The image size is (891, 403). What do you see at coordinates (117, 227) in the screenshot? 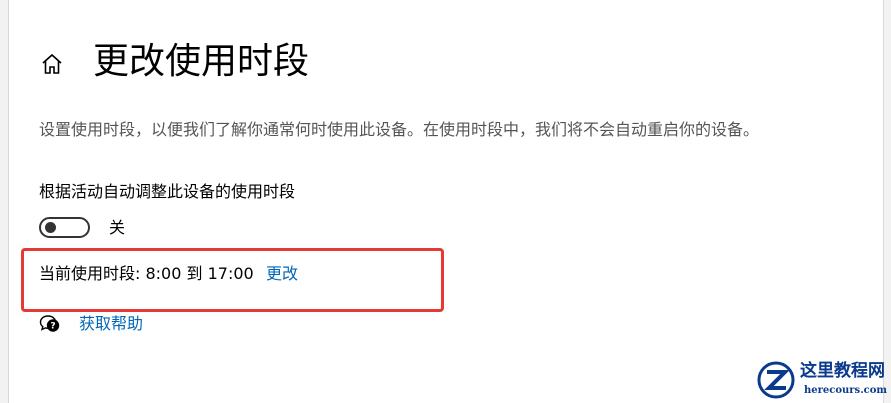
I see `toggle-state-text: 关` at bounding box center [117, 227].